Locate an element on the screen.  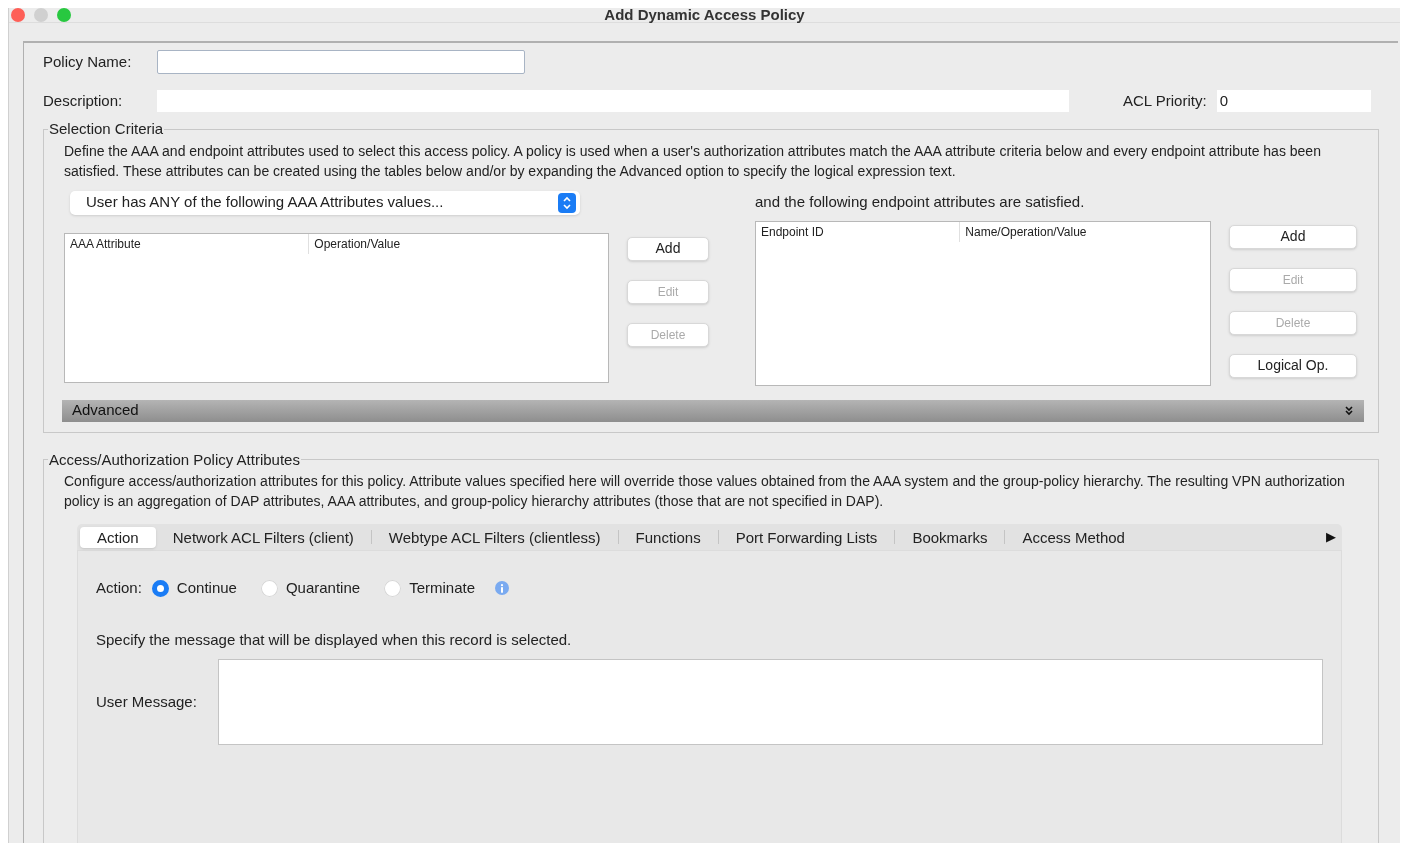
description-text: Define the AAA and endpoint attributes used to select this access policy. A policy is used when a user's authorization attributes match the AAA attribute criteria below and every endpoint attribute has been satisfied. These attributes can be created using the tables below and/or by expanding the Advanced option to specify the logical expression text. is located at coordinates (693, 161).